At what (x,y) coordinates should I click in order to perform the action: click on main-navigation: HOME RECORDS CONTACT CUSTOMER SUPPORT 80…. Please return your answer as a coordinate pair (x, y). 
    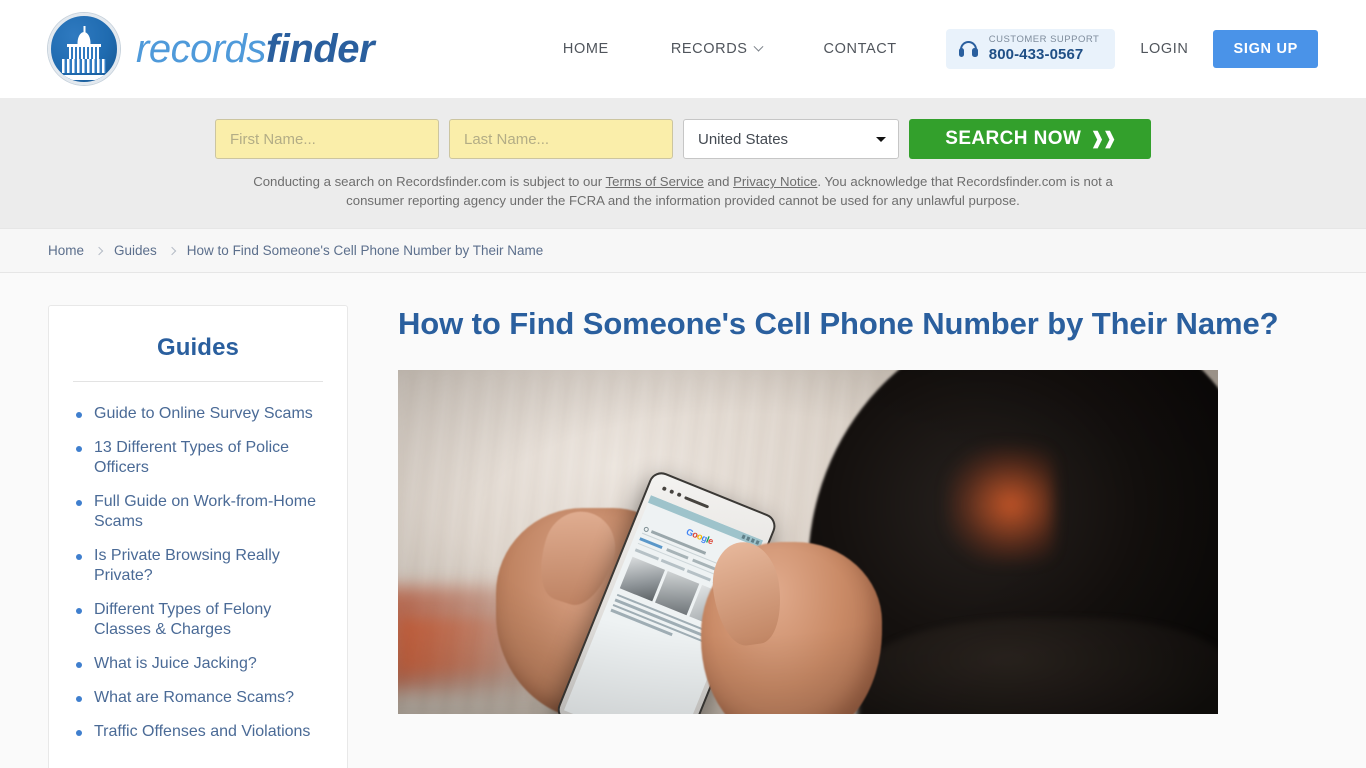
    Looking at the image, I should click on (925, 49).